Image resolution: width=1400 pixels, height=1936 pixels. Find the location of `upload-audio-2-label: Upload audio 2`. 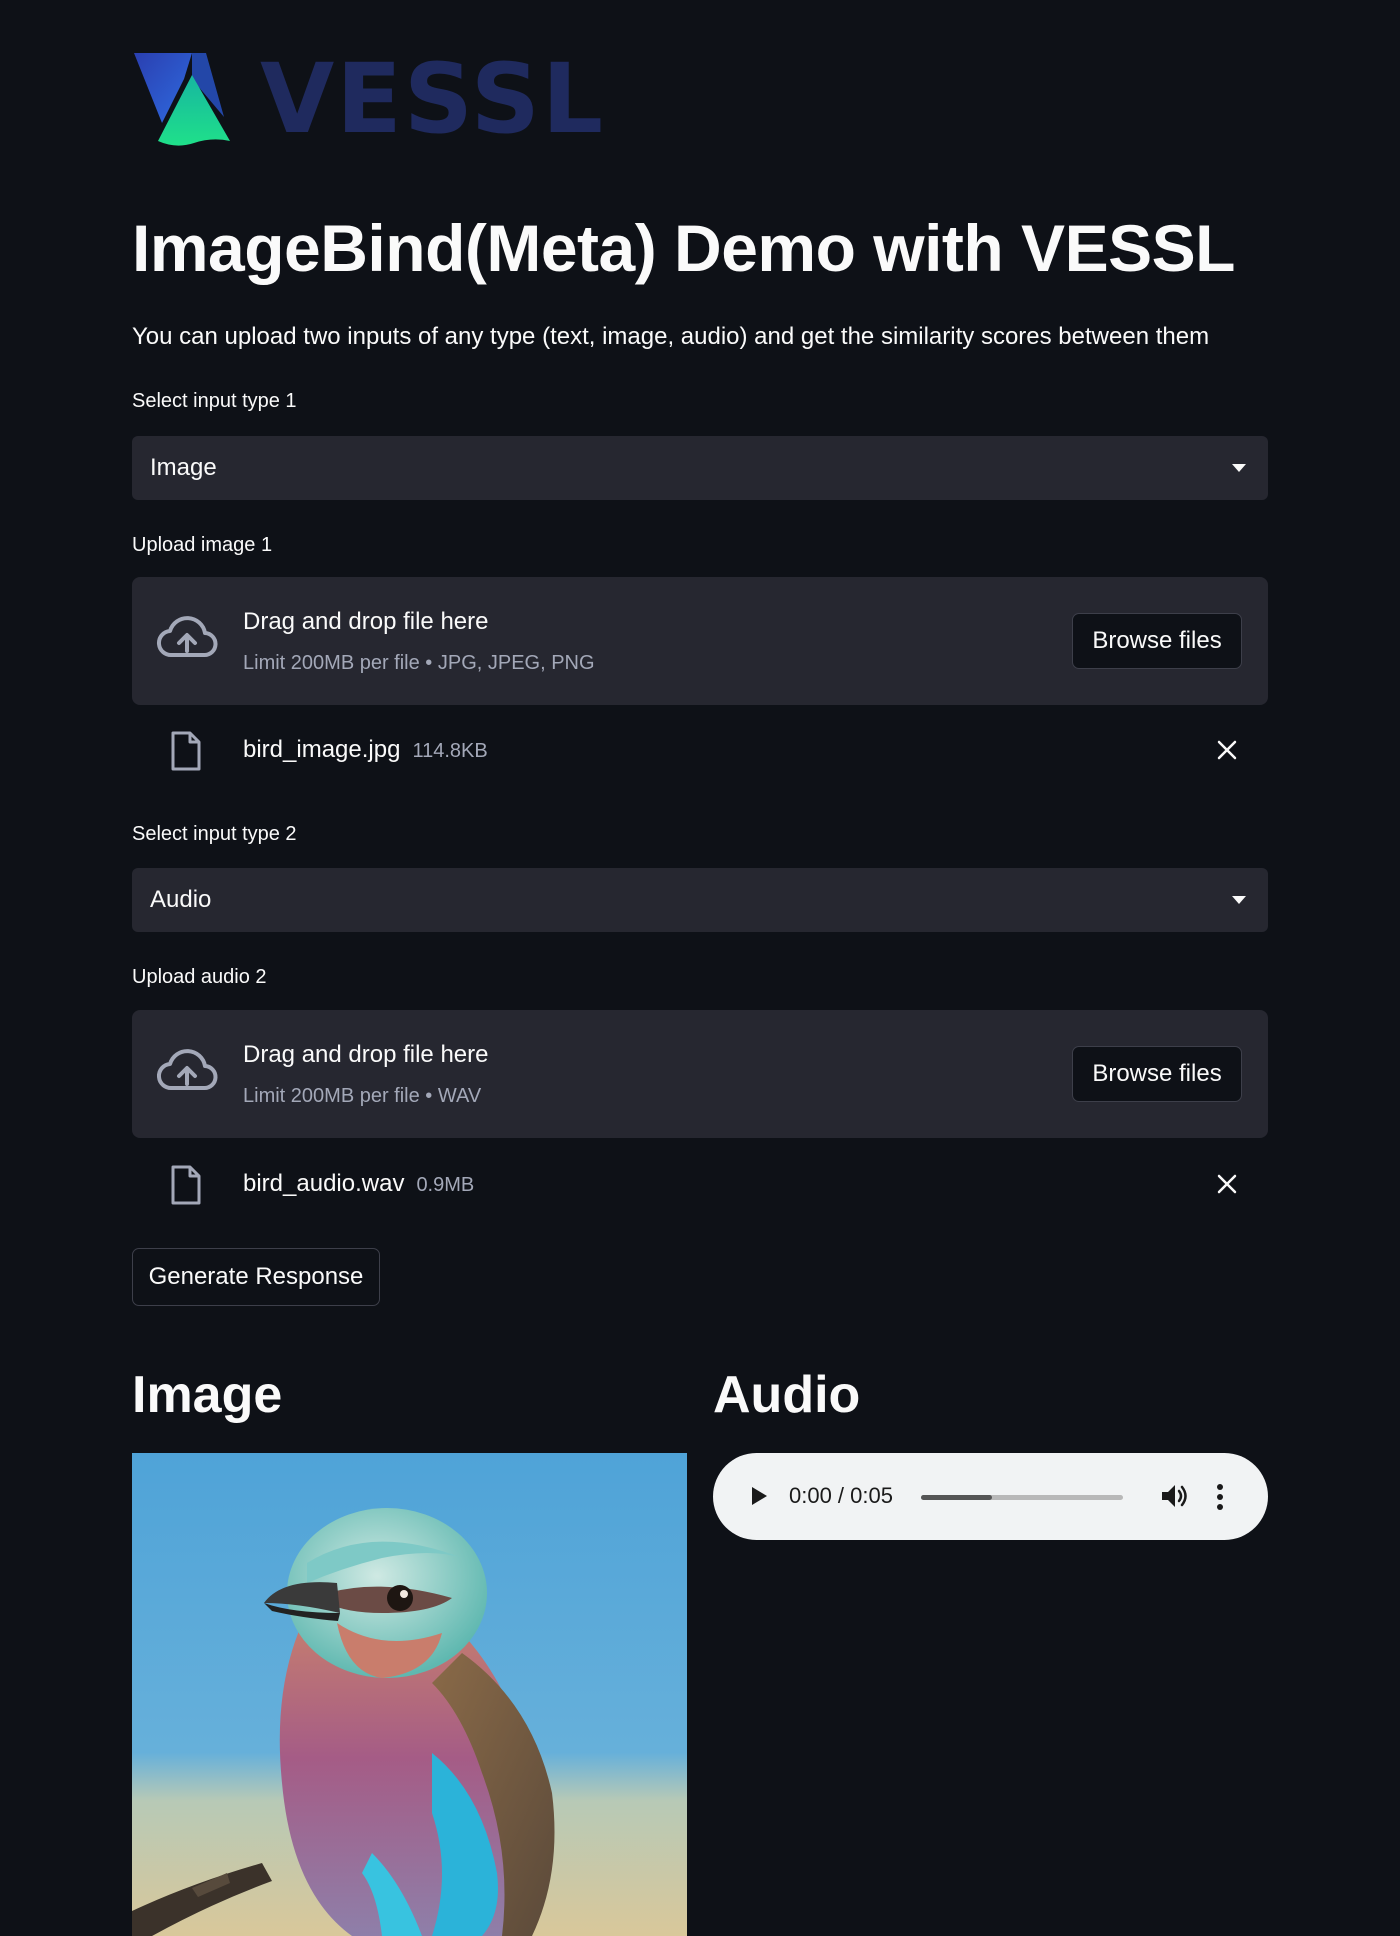

upload-audio-2-label: Upload audio 2 is located at coordinates (199, 977).